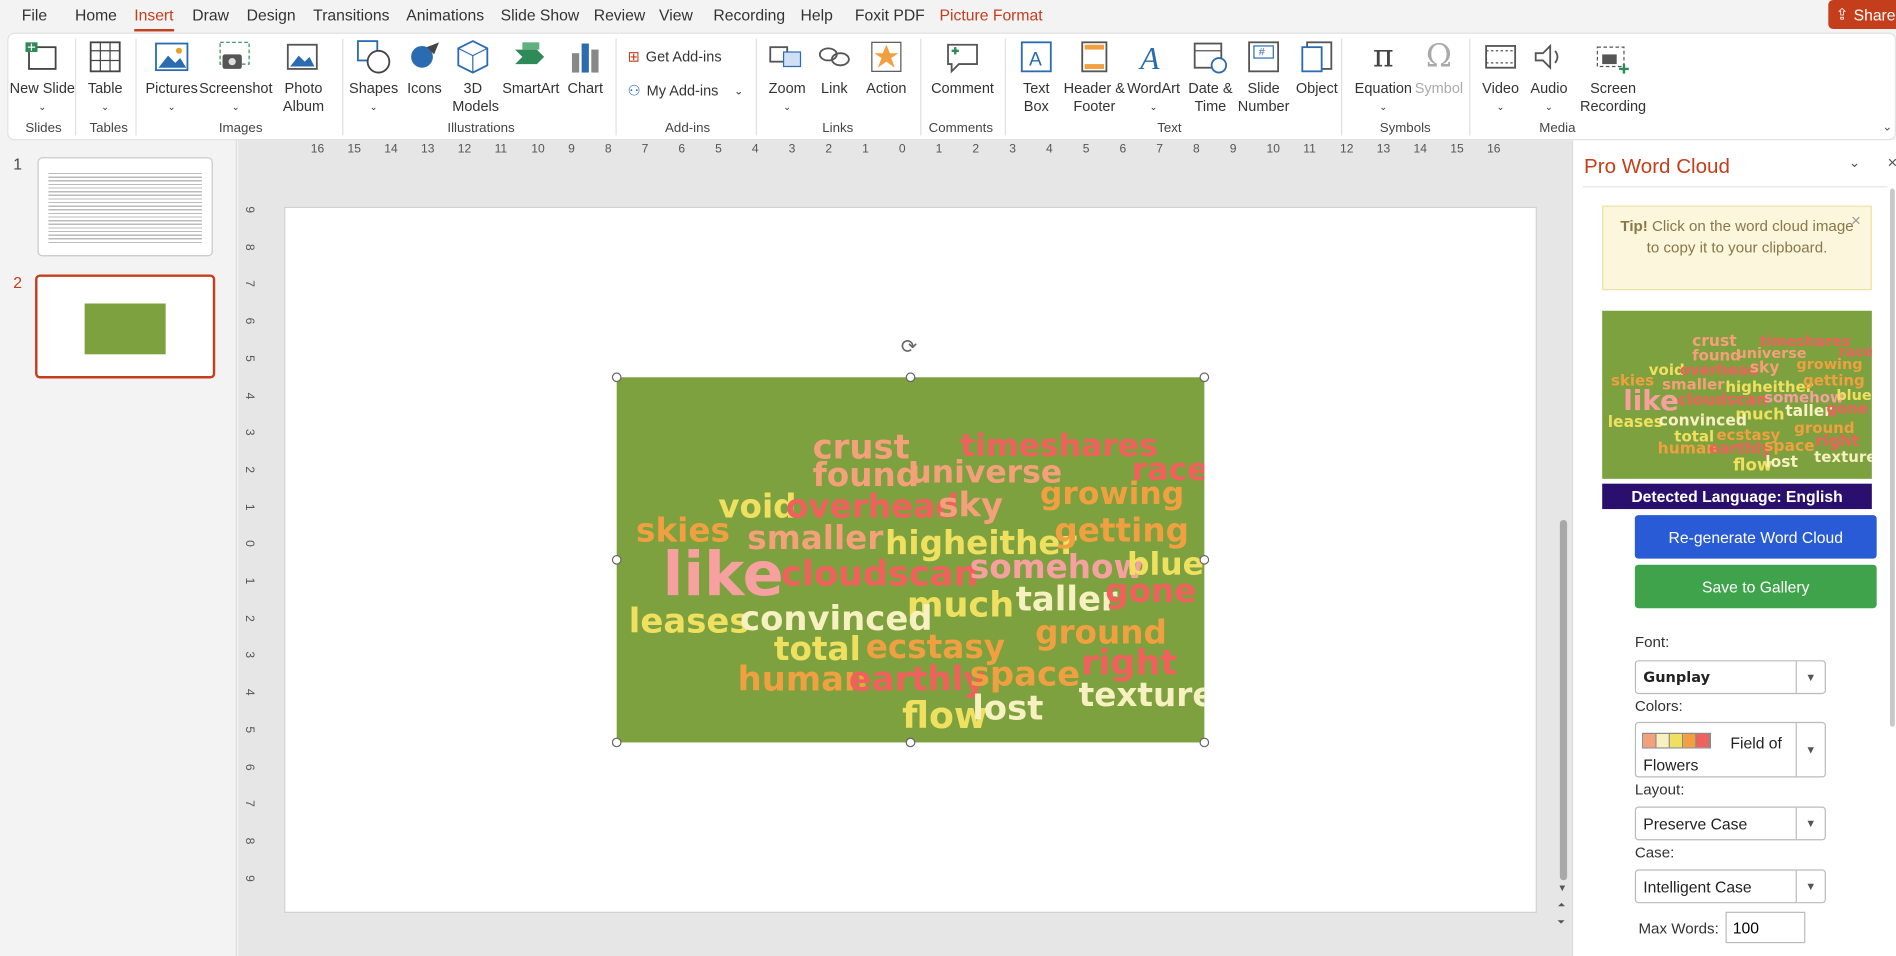 The image size is (1896, 956). I want to click on ruler-tick-label: 7, so click(249, 284).